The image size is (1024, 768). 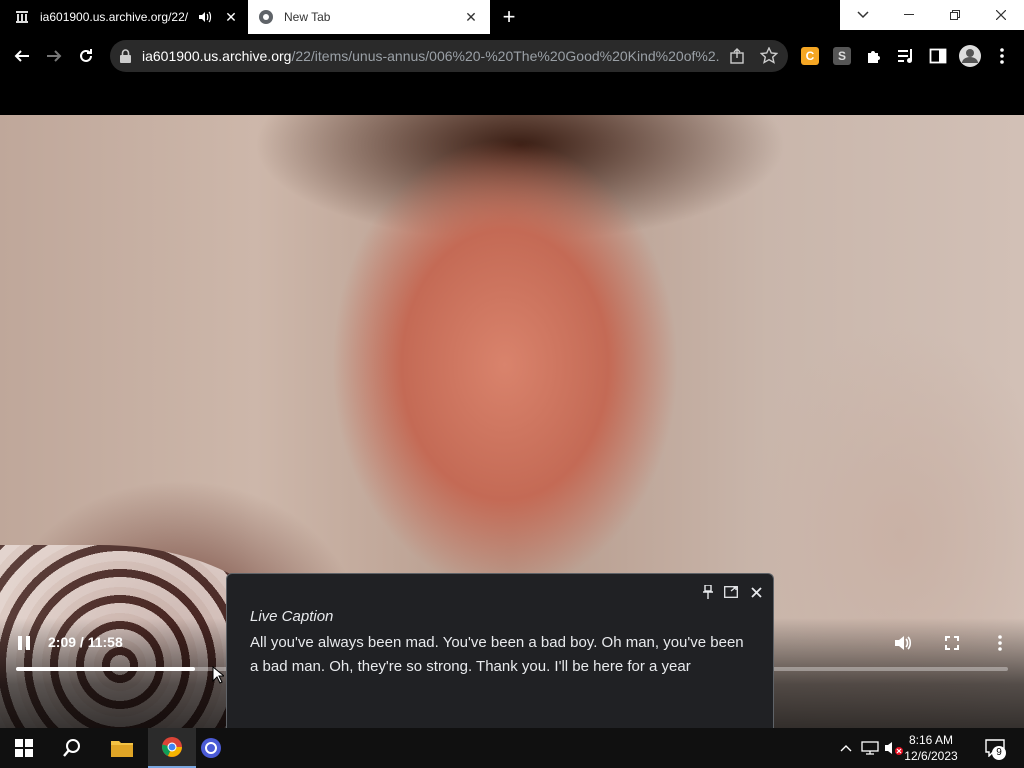 I want to click on expand-caption-icon, so click(x=731, y=592).